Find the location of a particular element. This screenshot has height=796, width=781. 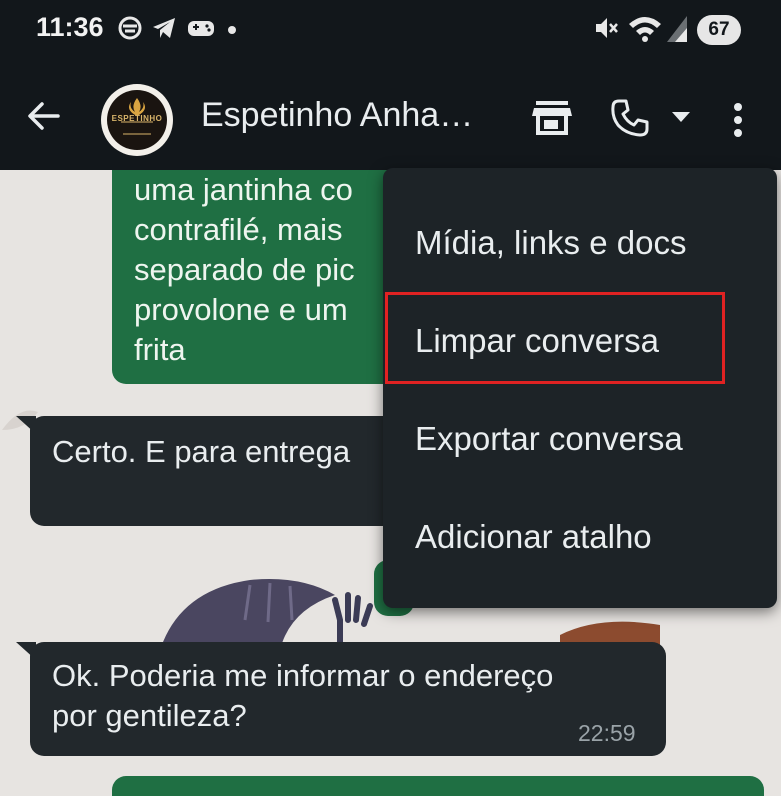

phone-icon is located at coordinates (630, 118).